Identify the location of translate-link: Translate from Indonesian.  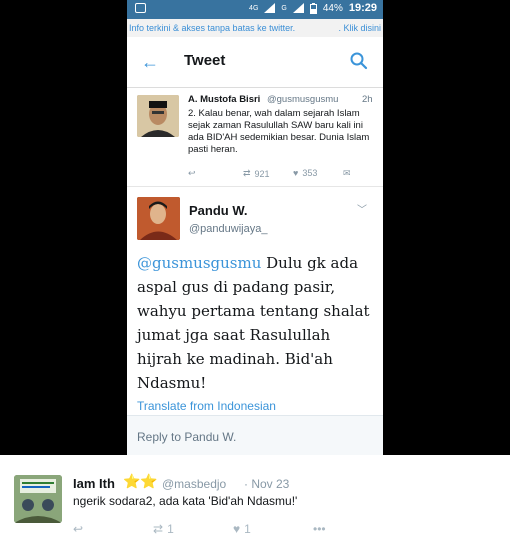
(206, 406).